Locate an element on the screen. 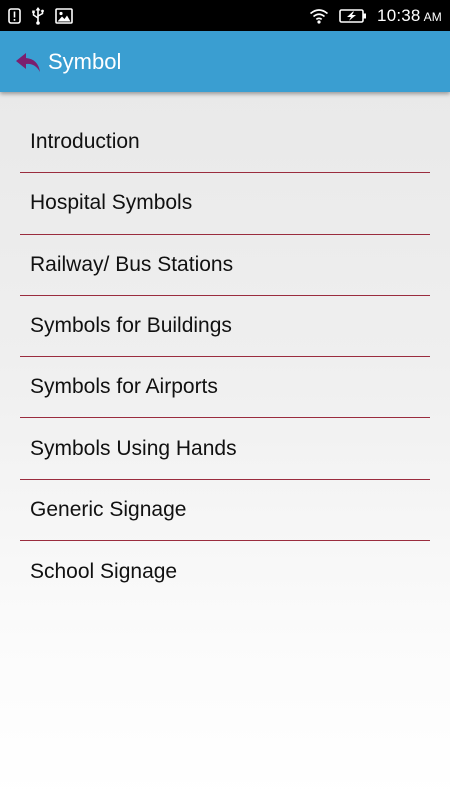  wifi-icon is located at coordinates (319, 16).